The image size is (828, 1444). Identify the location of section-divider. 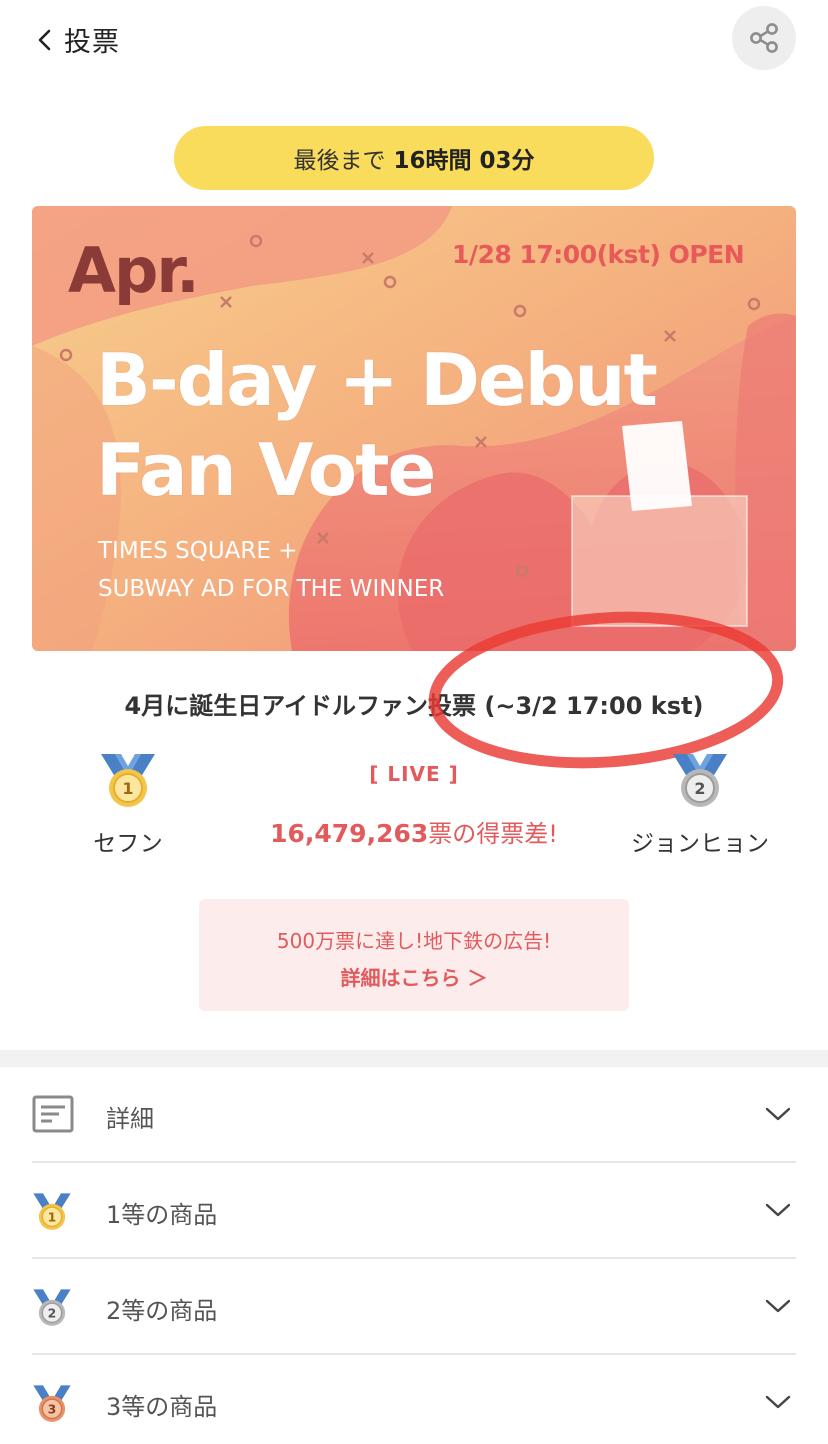
(414, 1058).